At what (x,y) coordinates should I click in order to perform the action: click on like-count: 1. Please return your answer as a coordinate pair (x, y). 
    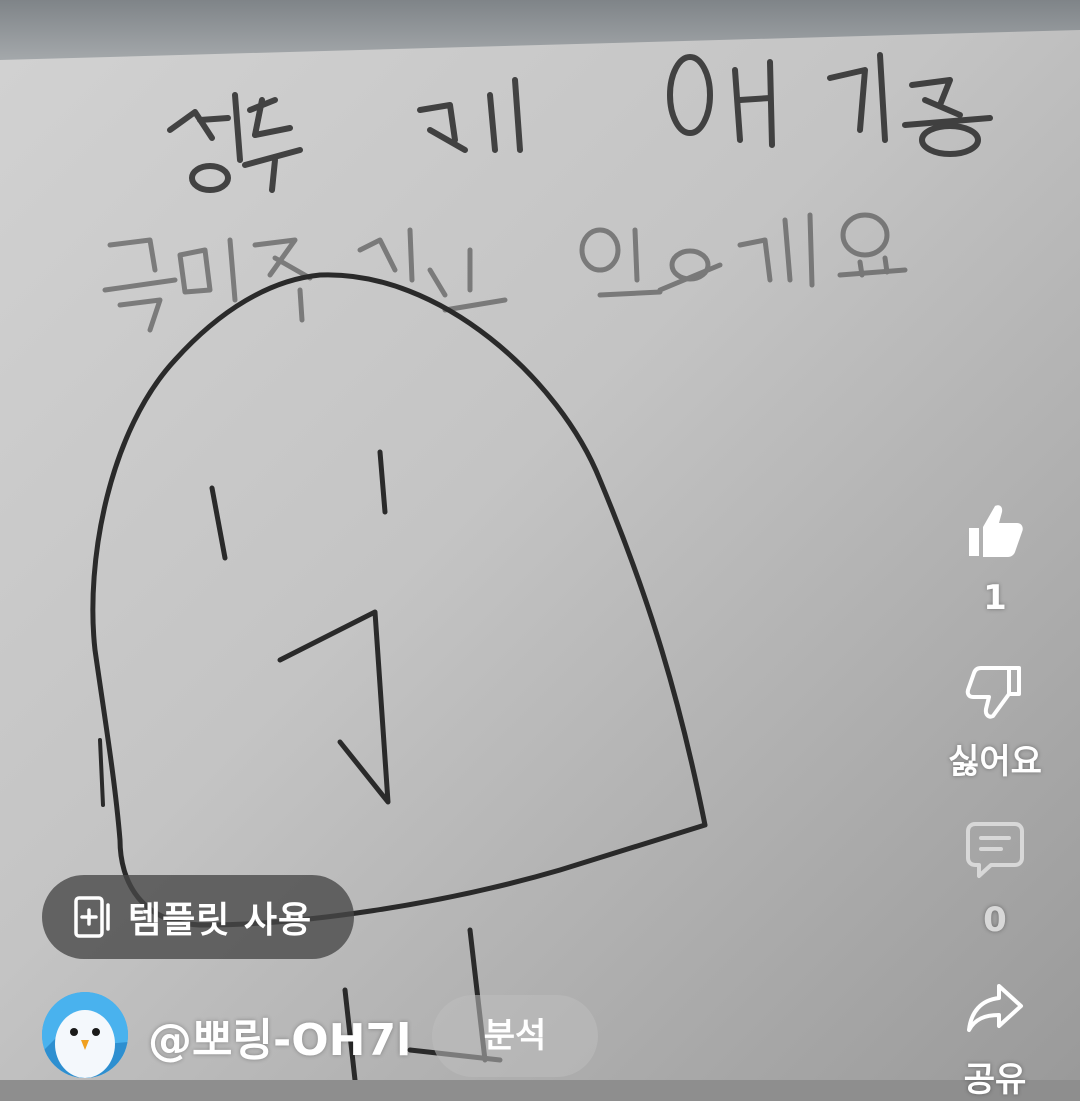
    Looking at the image, I should click on (995, 598).